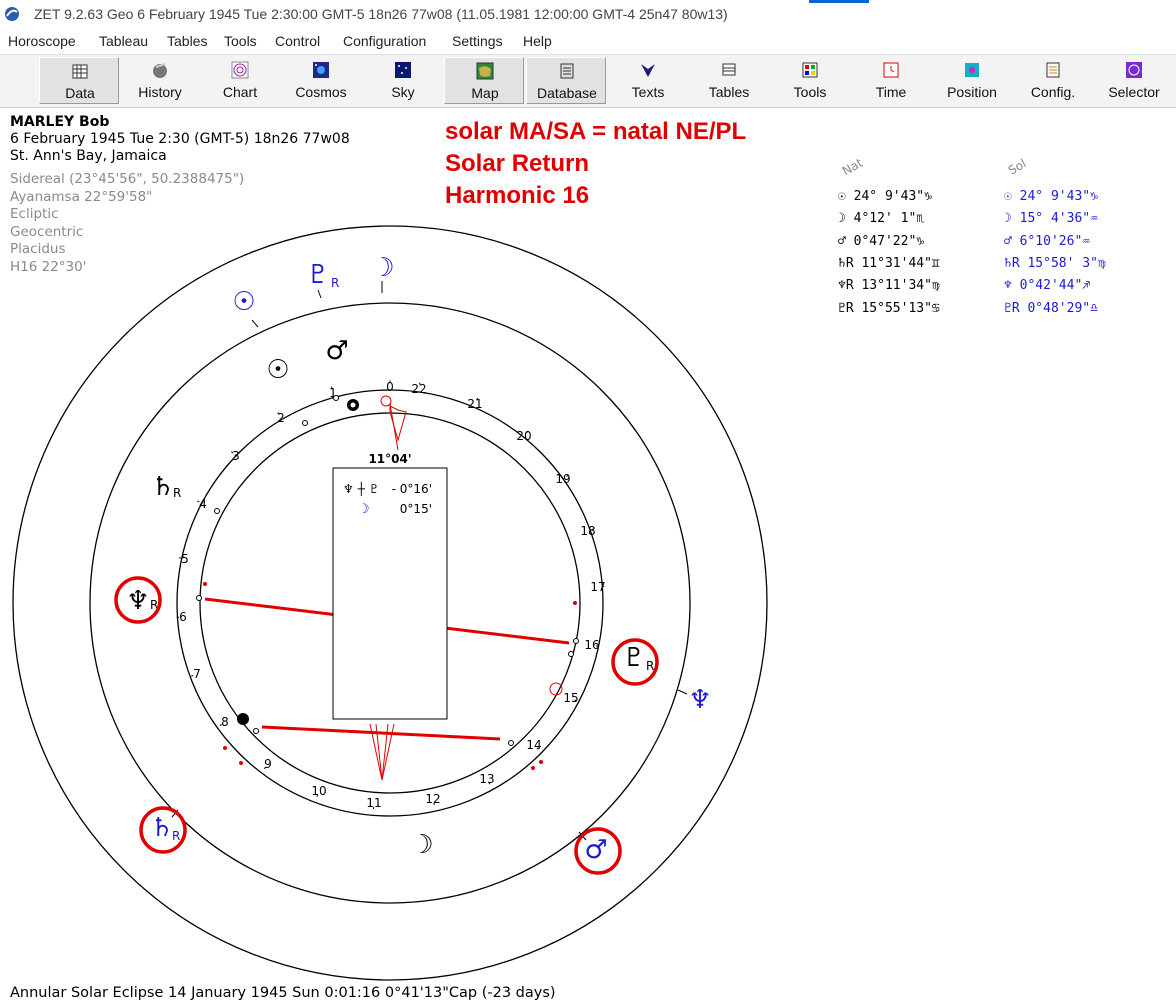  What do you see at coordinates (533, 745) in the screenshot?
I see `house-number: 14` at bounding box center [533, 745].